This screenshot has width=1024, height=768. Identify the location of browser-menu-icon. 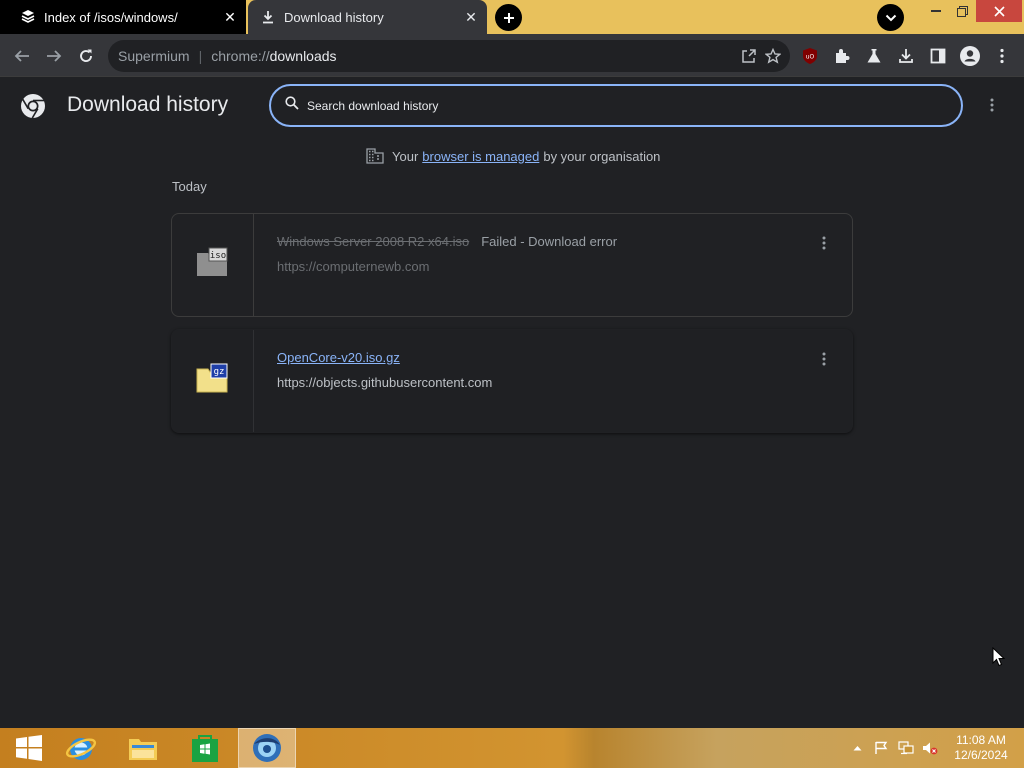
(1002, 56).